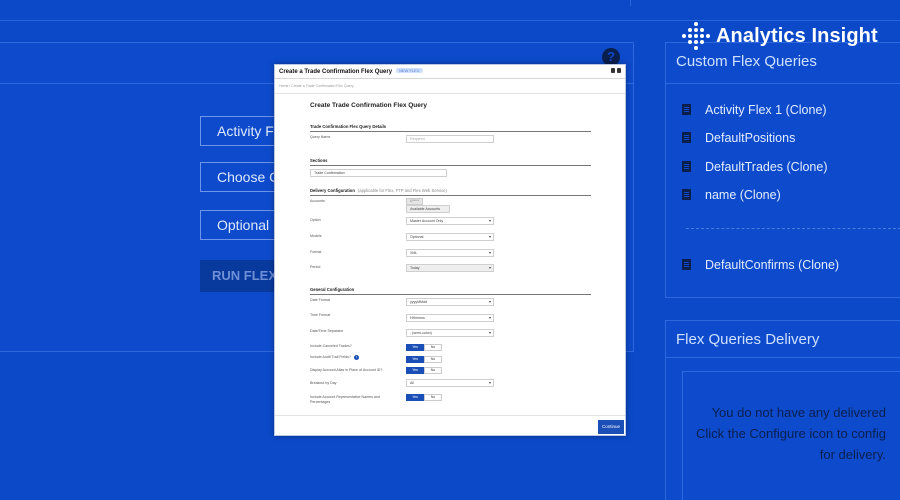  Describe the element at coordinates (630, 3) in the screenshot. I see `top-right-divider` at that location.